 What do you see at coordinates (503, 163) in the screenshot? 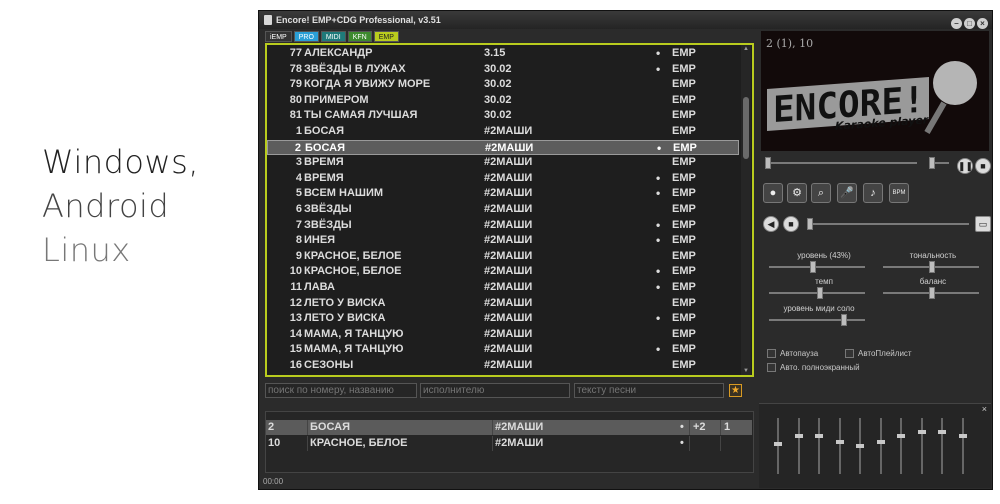
I see `song-row: 3 ВРЕМЯ #2МАШИ EMP` at bounding box center [503, 163].